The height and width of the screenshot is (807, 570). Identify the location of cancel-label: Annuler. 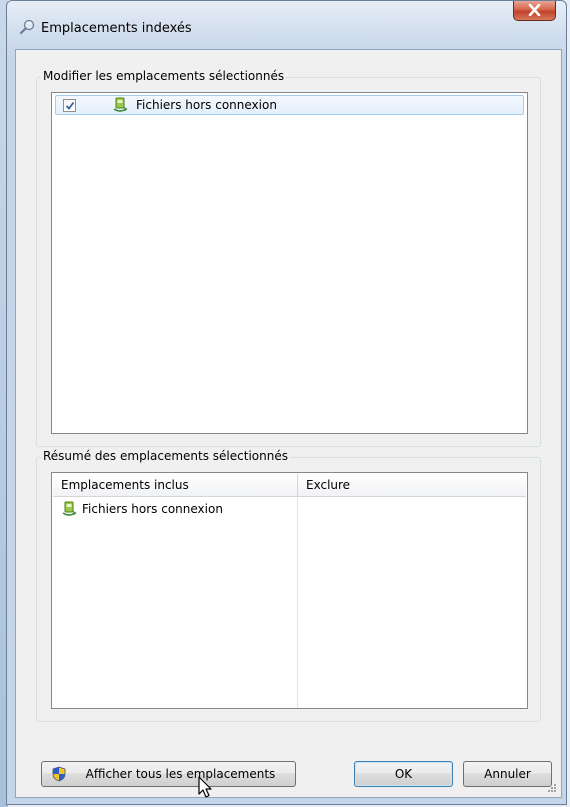
(507, 774).